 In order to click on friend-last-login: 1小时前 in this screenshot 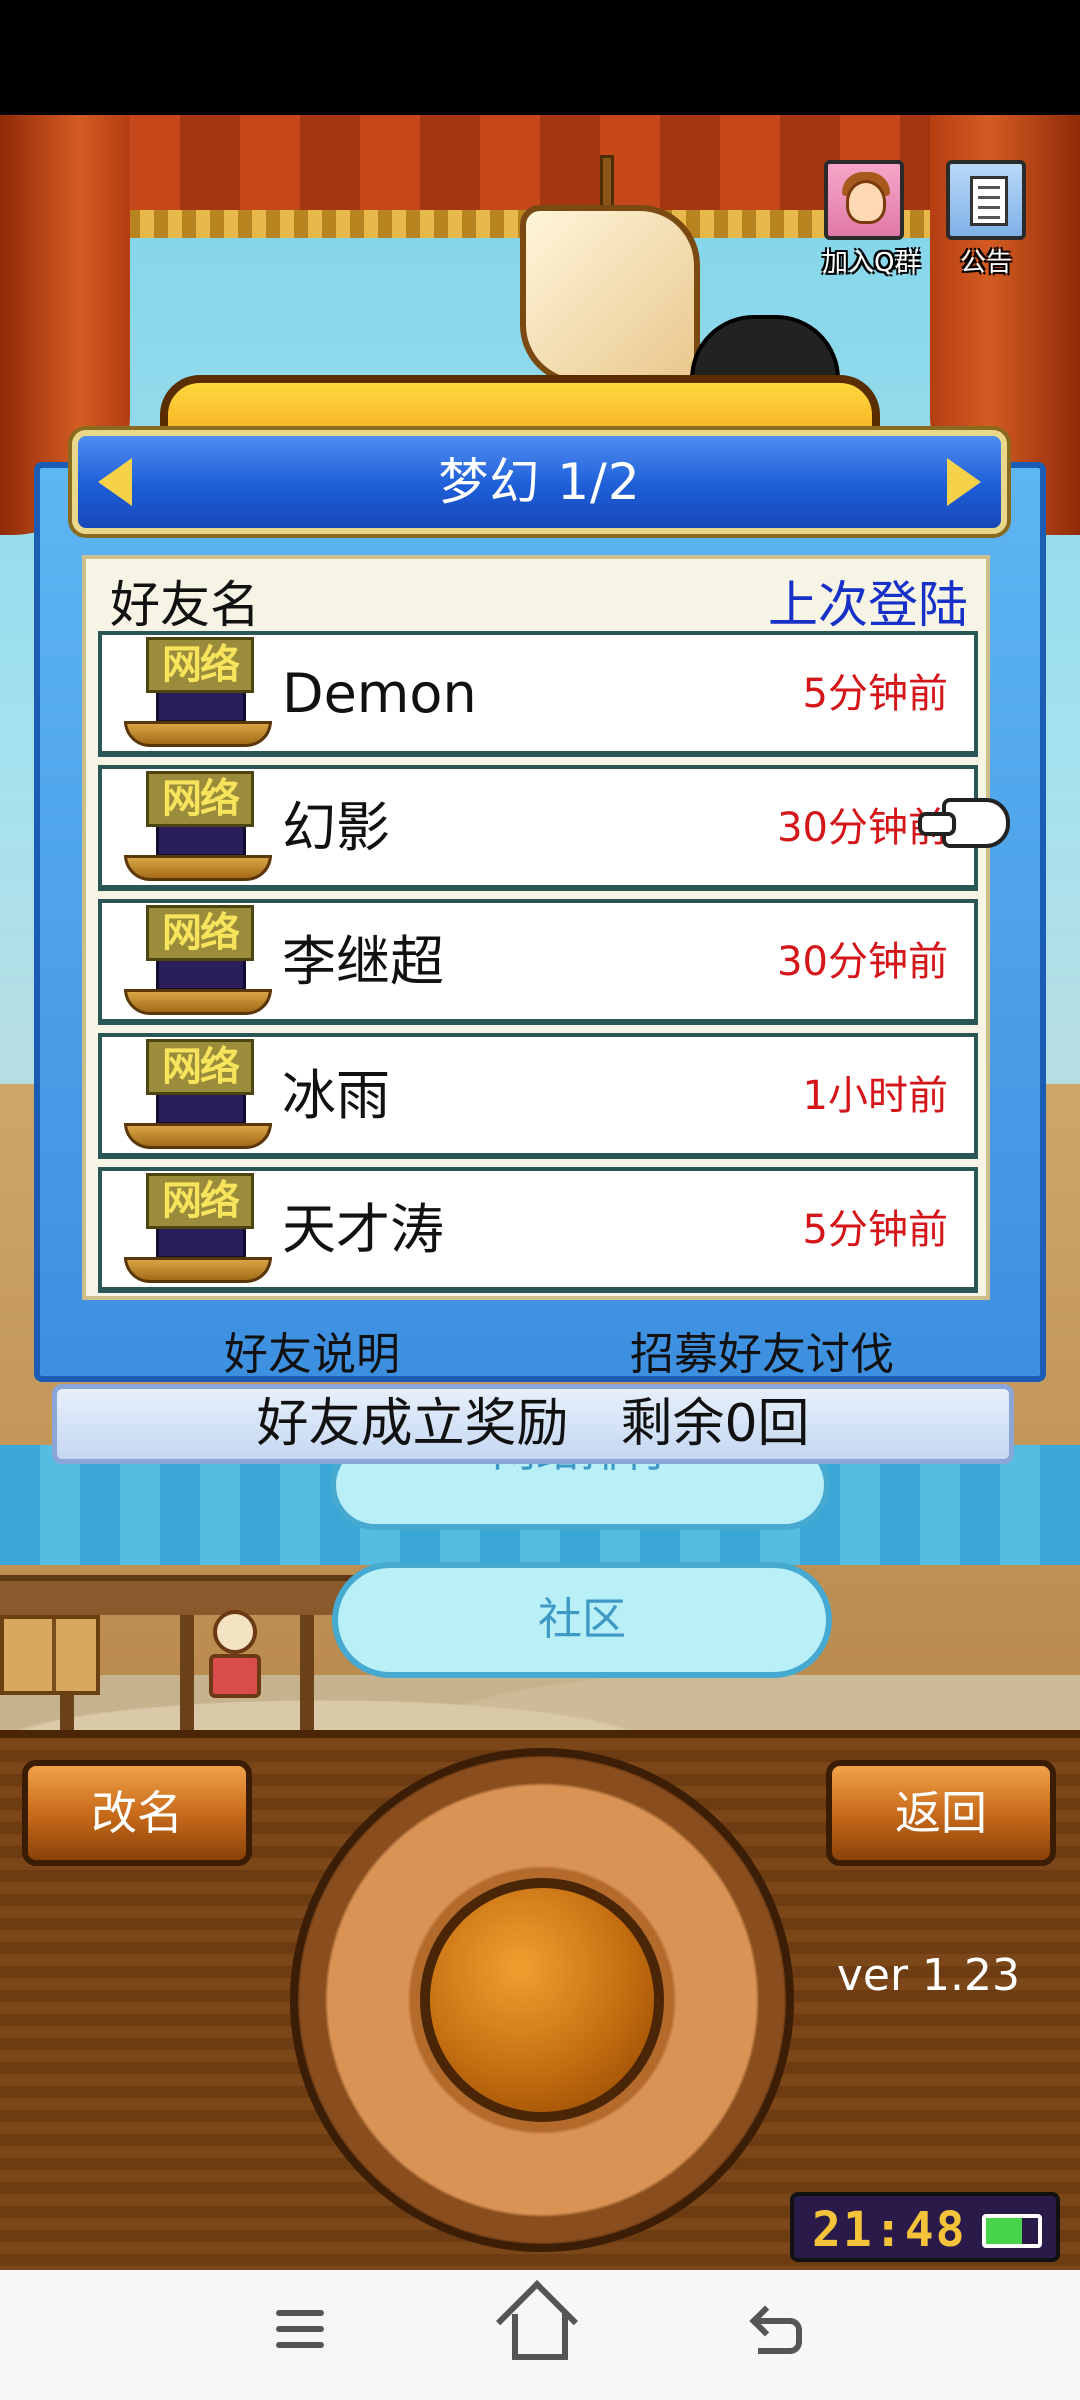, I will do `click(875, 1096)`.